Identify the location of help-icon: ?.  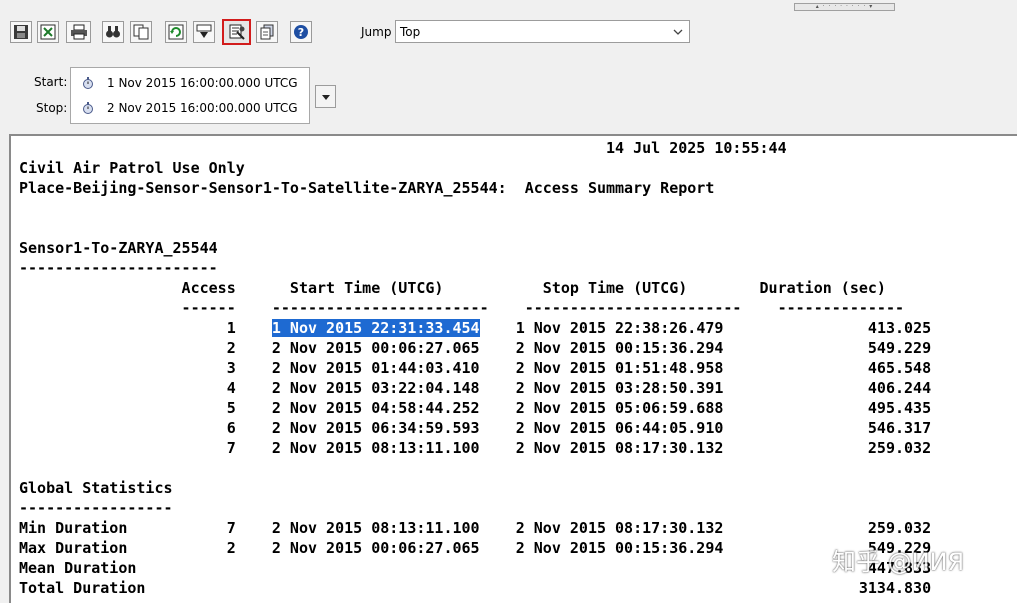
(301, 32).